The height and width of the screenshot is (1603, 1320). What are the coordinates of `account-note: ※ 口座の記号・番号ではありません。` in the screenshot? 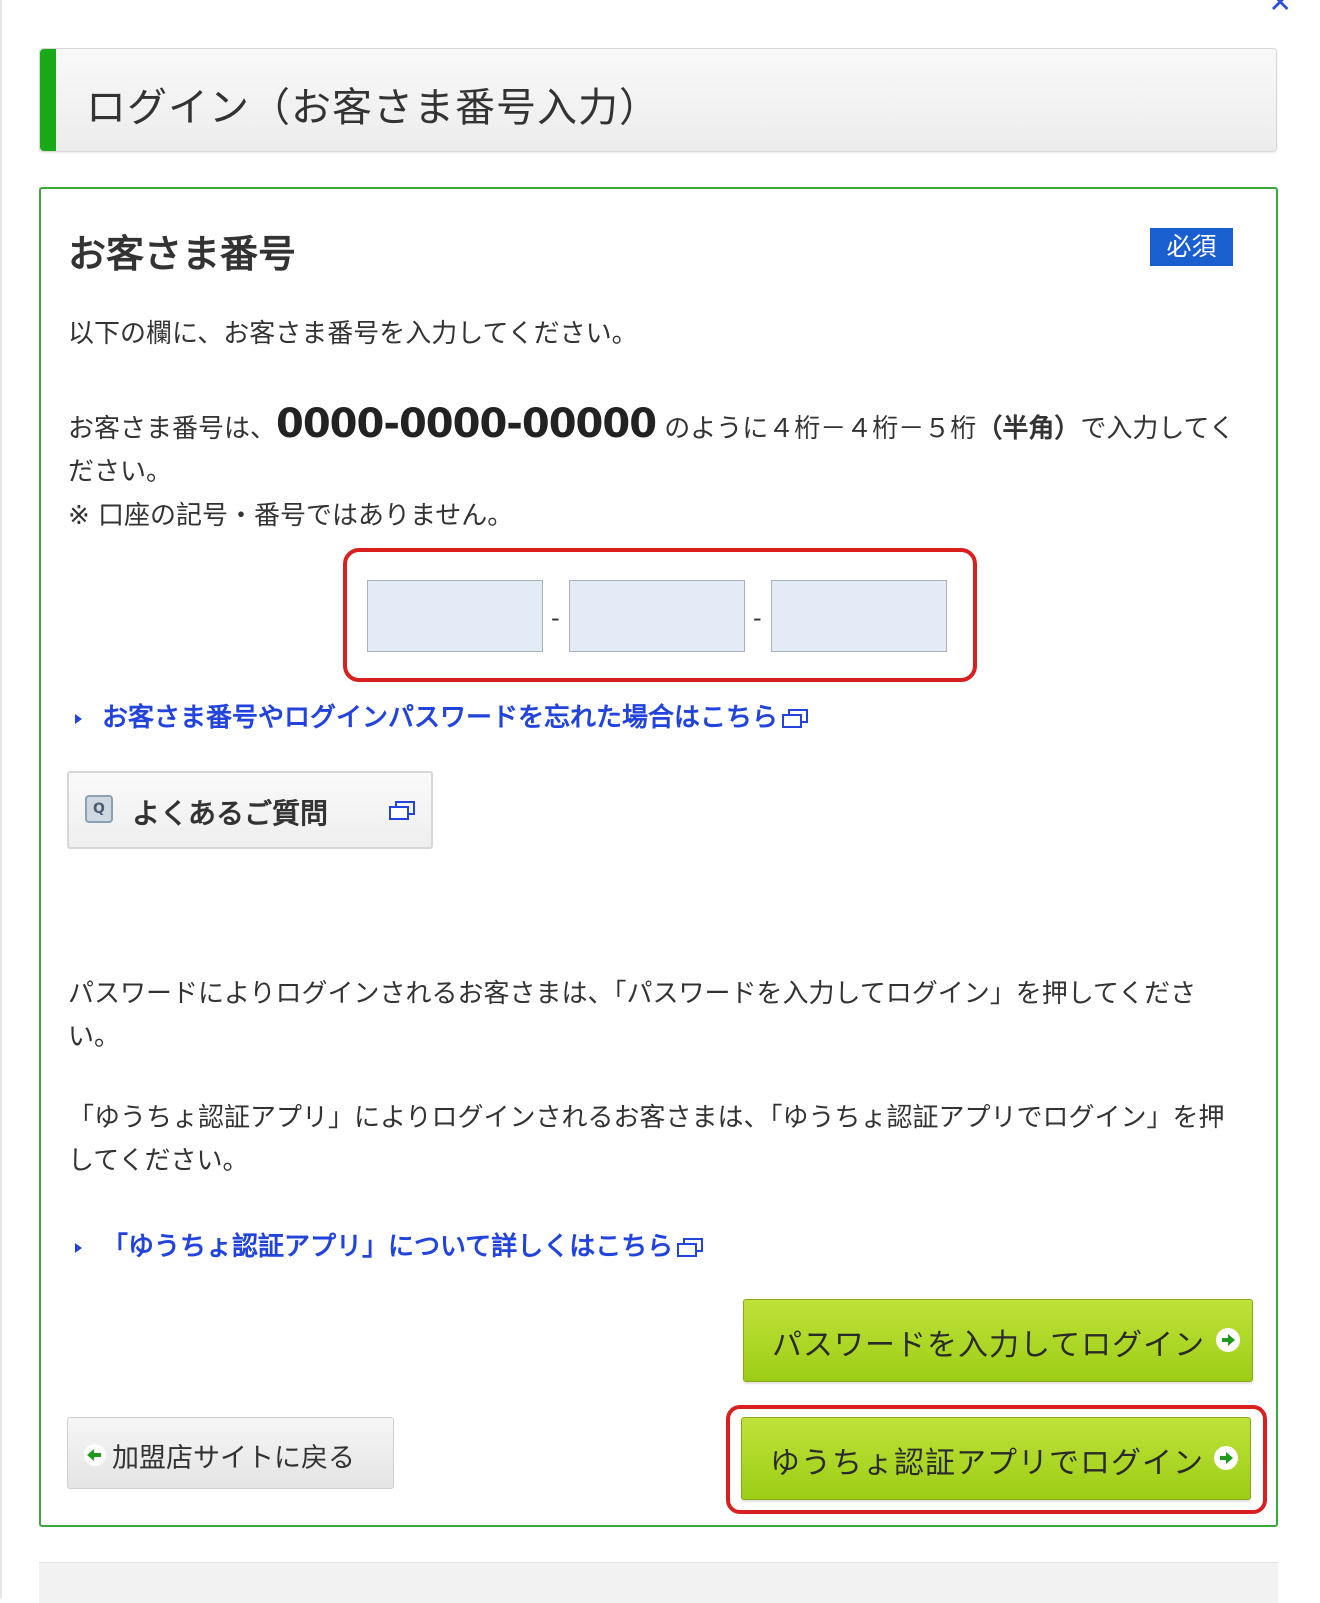 It's located at (291, 516).